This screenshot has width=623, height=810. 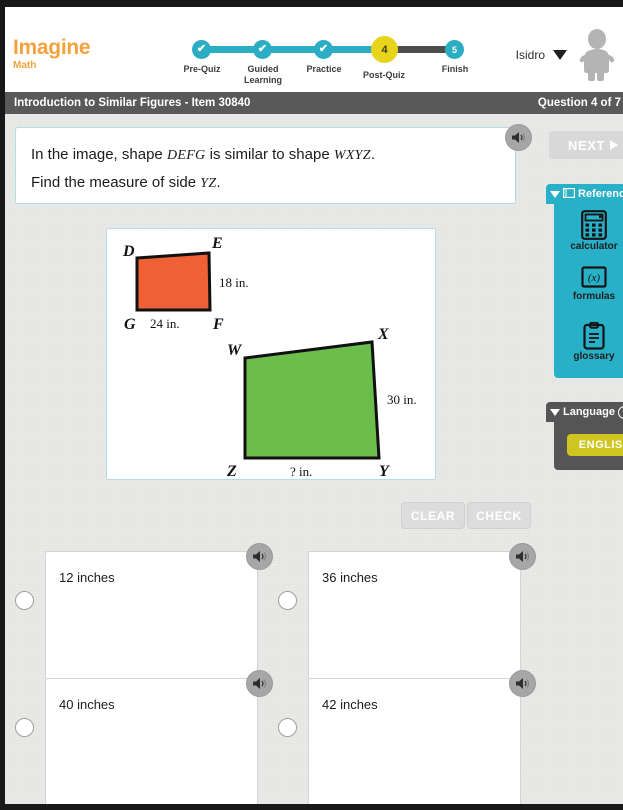 What do you see at coordinates (455, 69) in the screenshot?
I see `progress-label-finish: Finish` at bounding box center [455, 69].